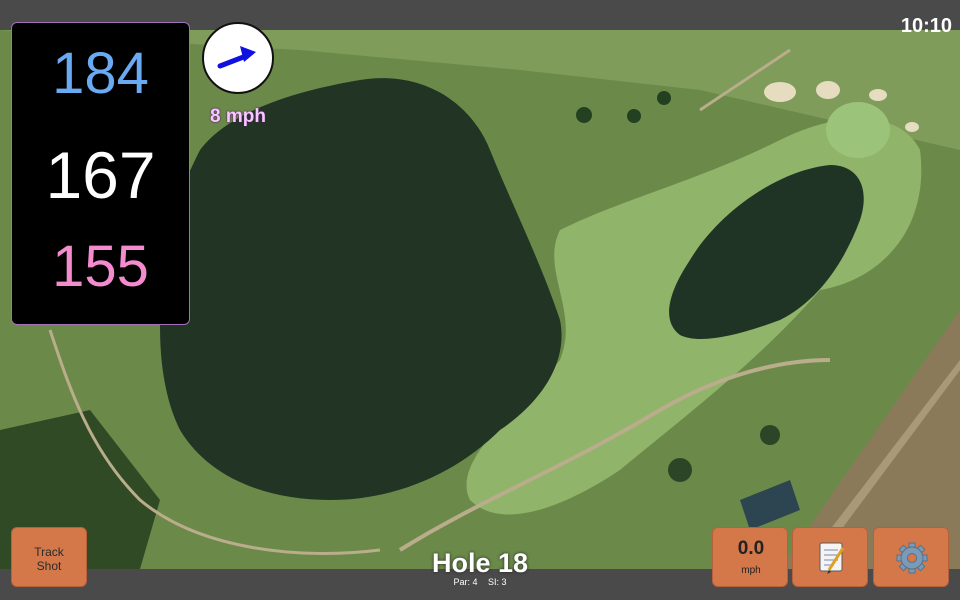 This screenshot has height=600, width=960. What do you see at coordinates (49, 552) in the screenshot?
I see `track-shot-label-line1: Track` at bounding box center [49, 552].